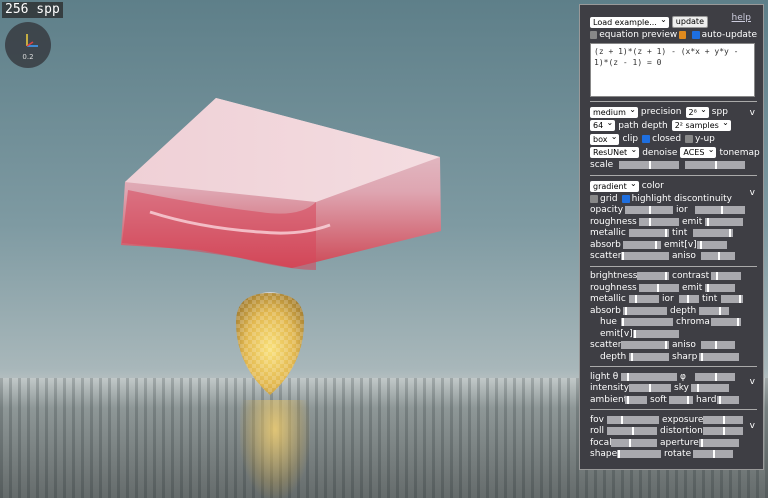 The image size is (768, 498). What do you see at coordinates (667, 139) in the screenshot?
I see `closed-label: closed` at bounding box center [667, 139].